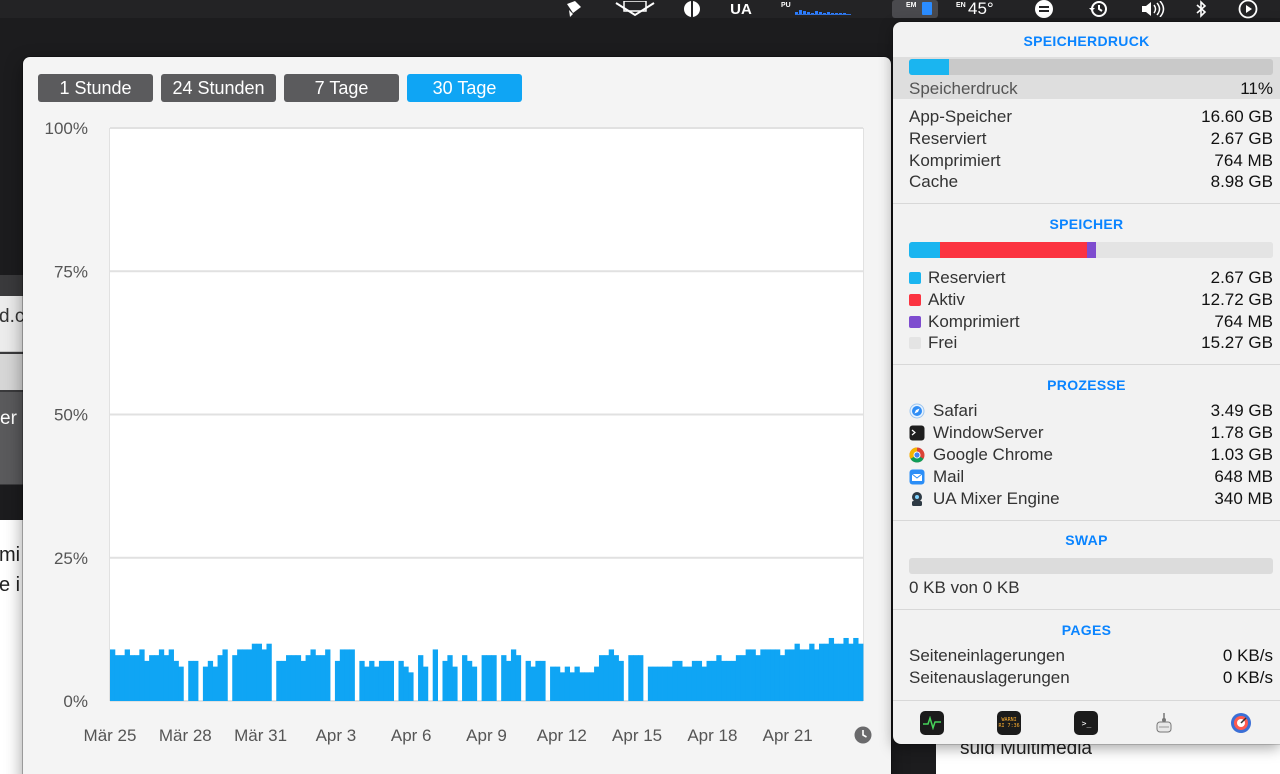  Describe the element at coordinates (1091, 656) in the screenshot. I see `pages-row: Seiteneinlagerungen 0 KB/s` at that location.